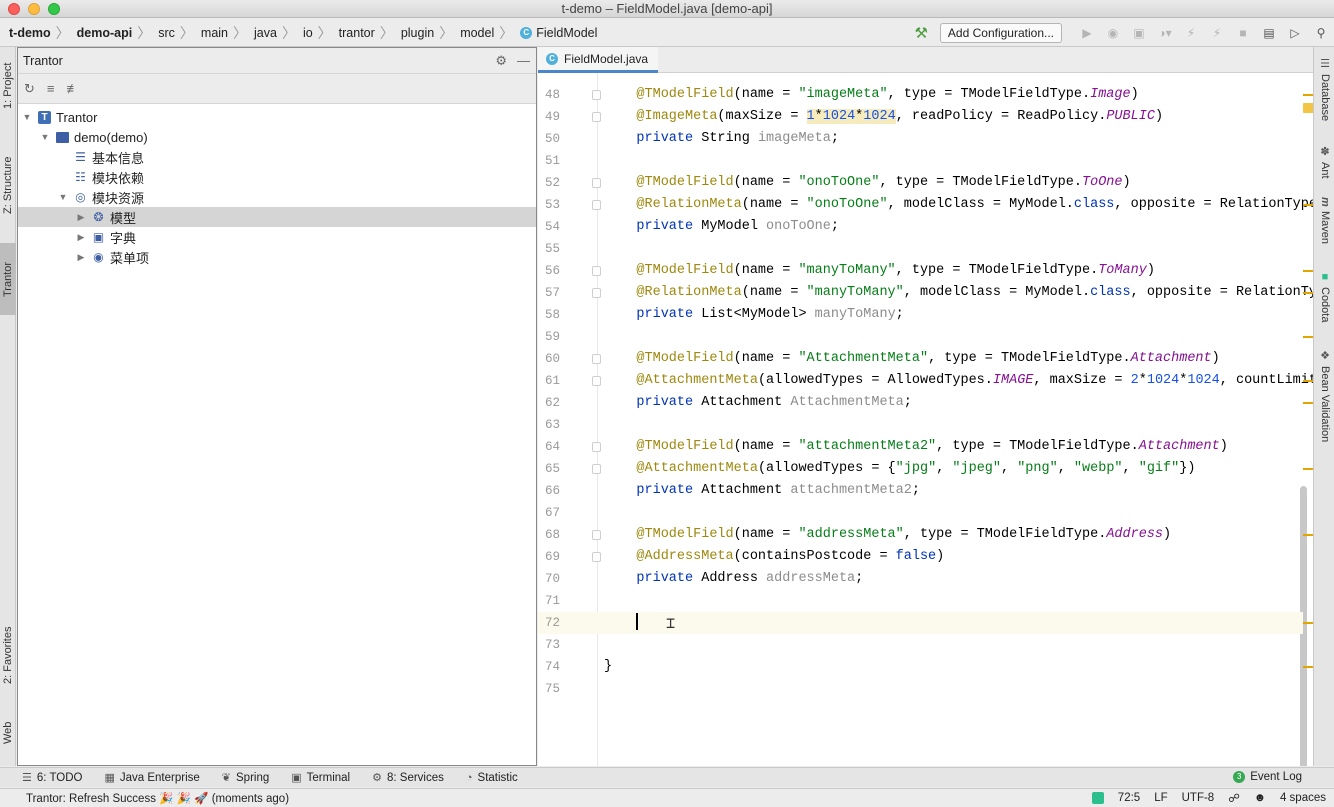 The height and width of the screenshot is (807, 1334). I want to click on debug-icon: ◉, so click(1113, 33).